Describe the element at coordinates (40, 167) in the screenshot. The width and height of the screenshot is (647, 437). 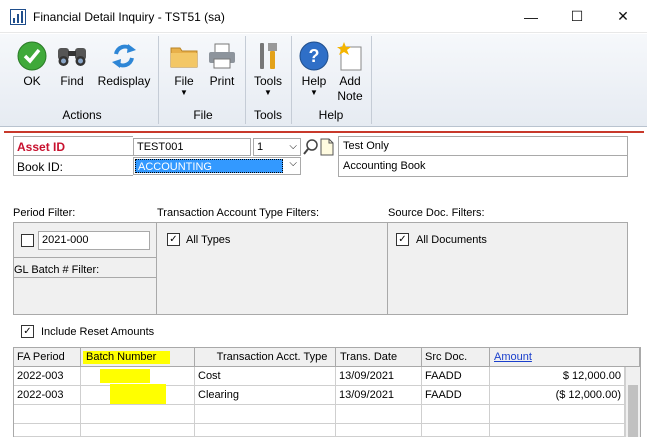
I see `book-id-label: Book ID:` at that location.